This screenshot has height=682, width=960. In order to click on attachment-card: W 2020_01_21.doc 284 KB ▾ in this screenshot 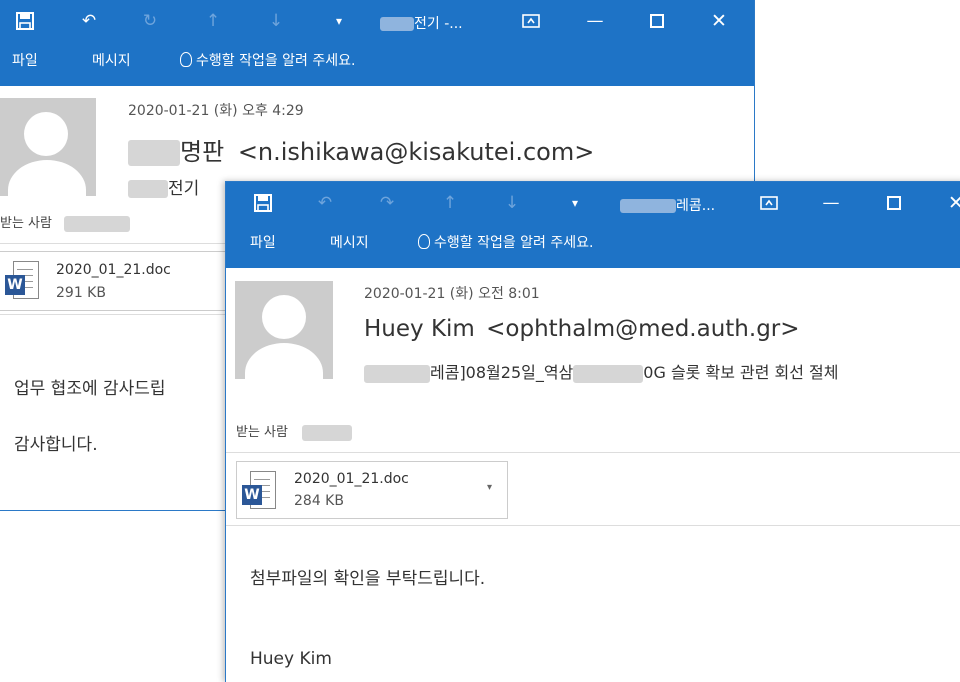, I will do `click(372, 490)`.